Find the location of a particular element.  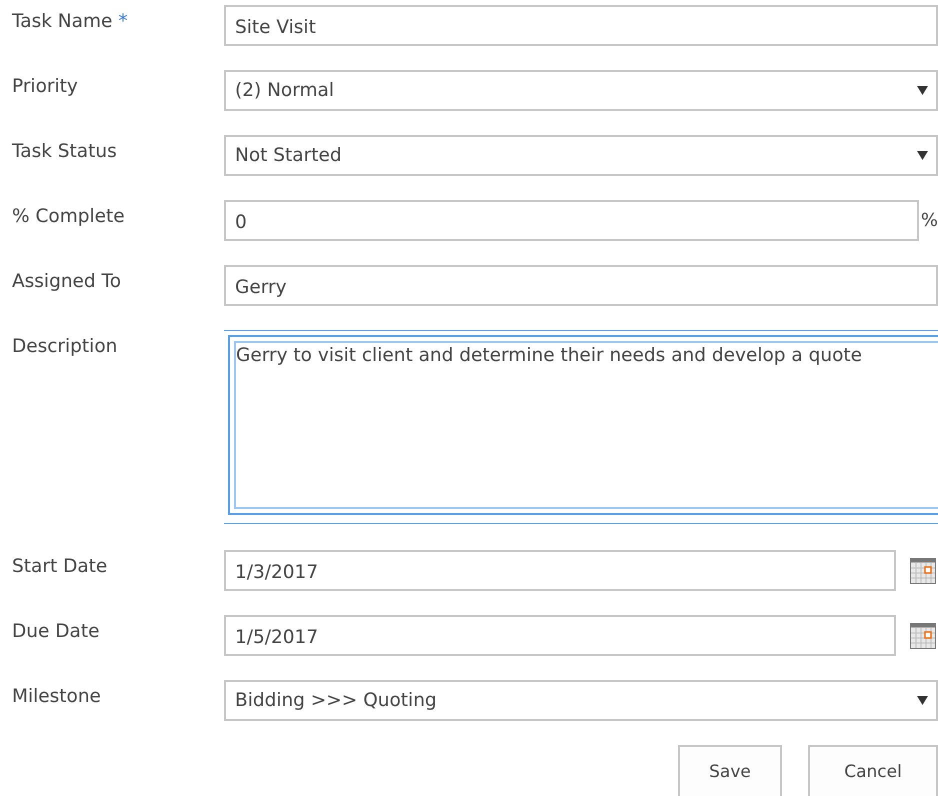

percent-sign: % is located at coordinates (929, 220).